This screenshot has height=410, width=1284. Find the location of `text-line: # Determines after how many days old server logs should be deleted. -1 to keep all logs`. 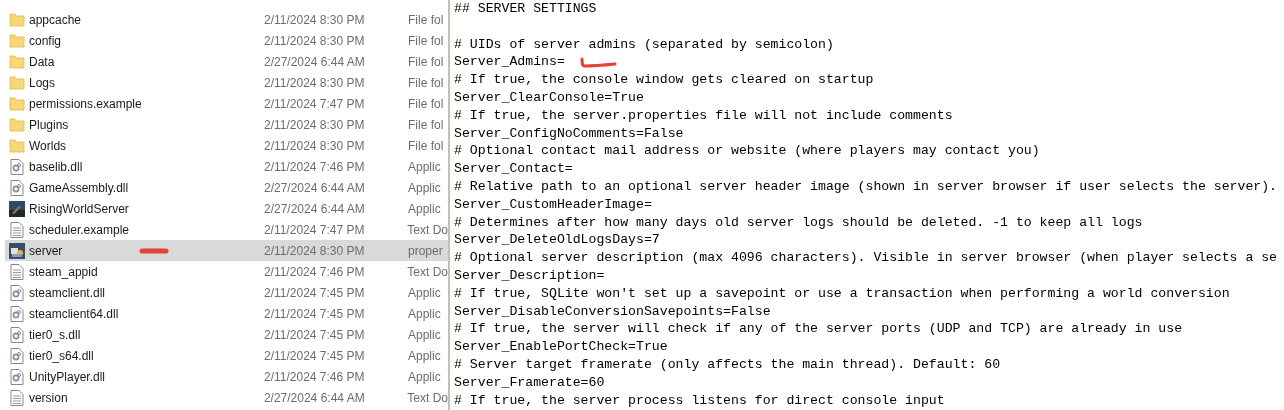

text-line: # Determines after how many days old server logs should be deleted. -1 to keep all logs is located at coordinates (798, 222).